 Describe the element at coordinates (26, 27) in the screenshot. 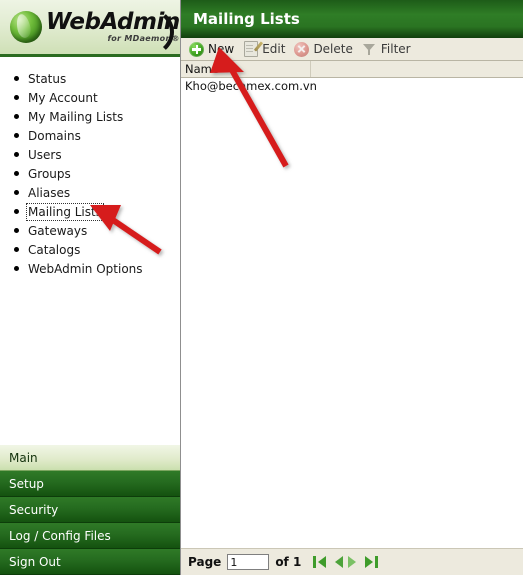

I see `globe-icon` at that location.